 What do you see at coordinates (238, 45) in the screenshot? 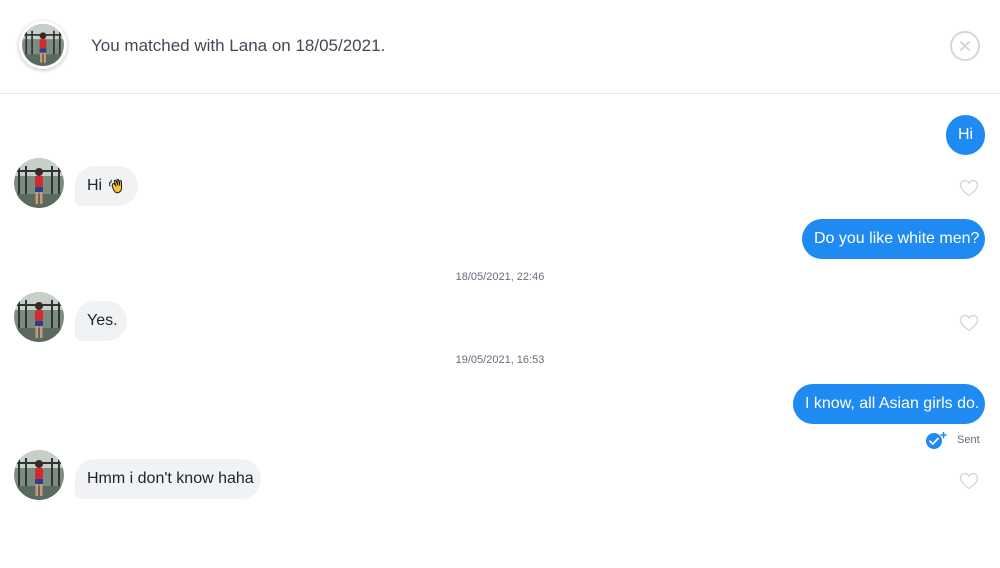
I see `match-notice: You matched with Lana on 18/05/2021.` at bounding box center [238, 45].